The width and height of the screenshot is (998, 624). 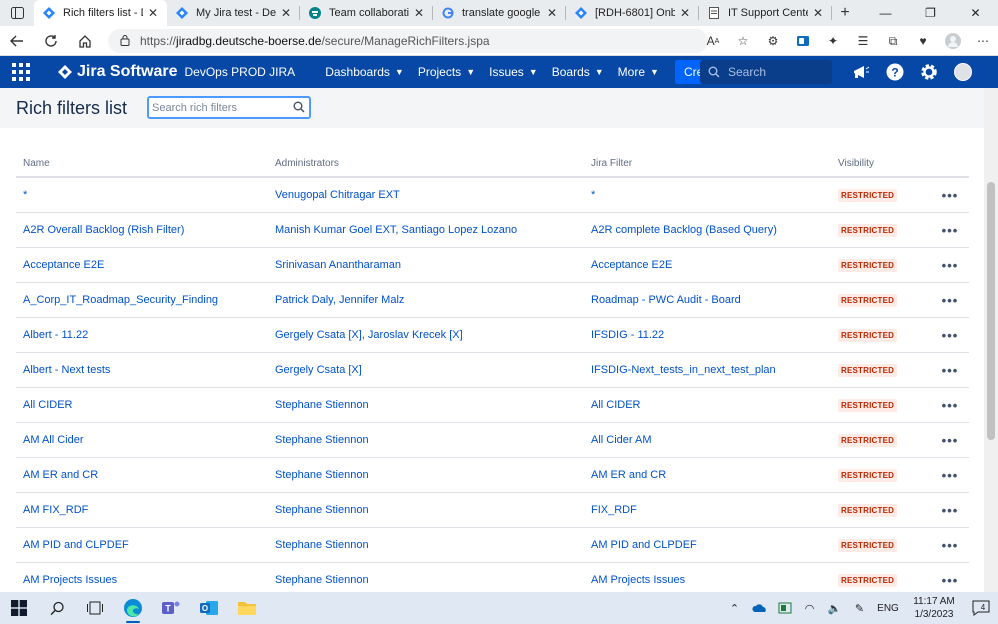 What do you see at coordinates (707, 405) in the screenshot?
I see `jira-filter-link: All CIDER` at bounding box center [707, 405].